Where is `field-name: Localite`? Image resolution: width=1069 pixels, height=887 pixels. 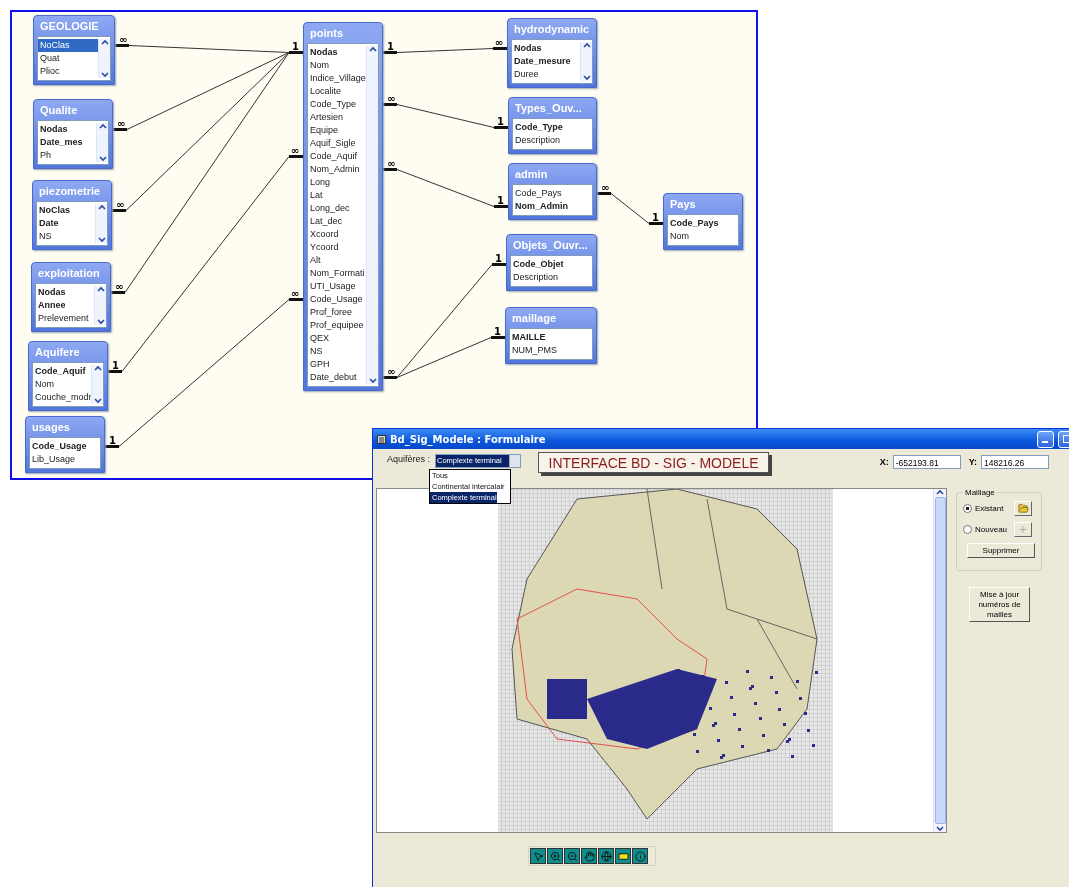
field-name: Localite is located at coordinates (337, 91).